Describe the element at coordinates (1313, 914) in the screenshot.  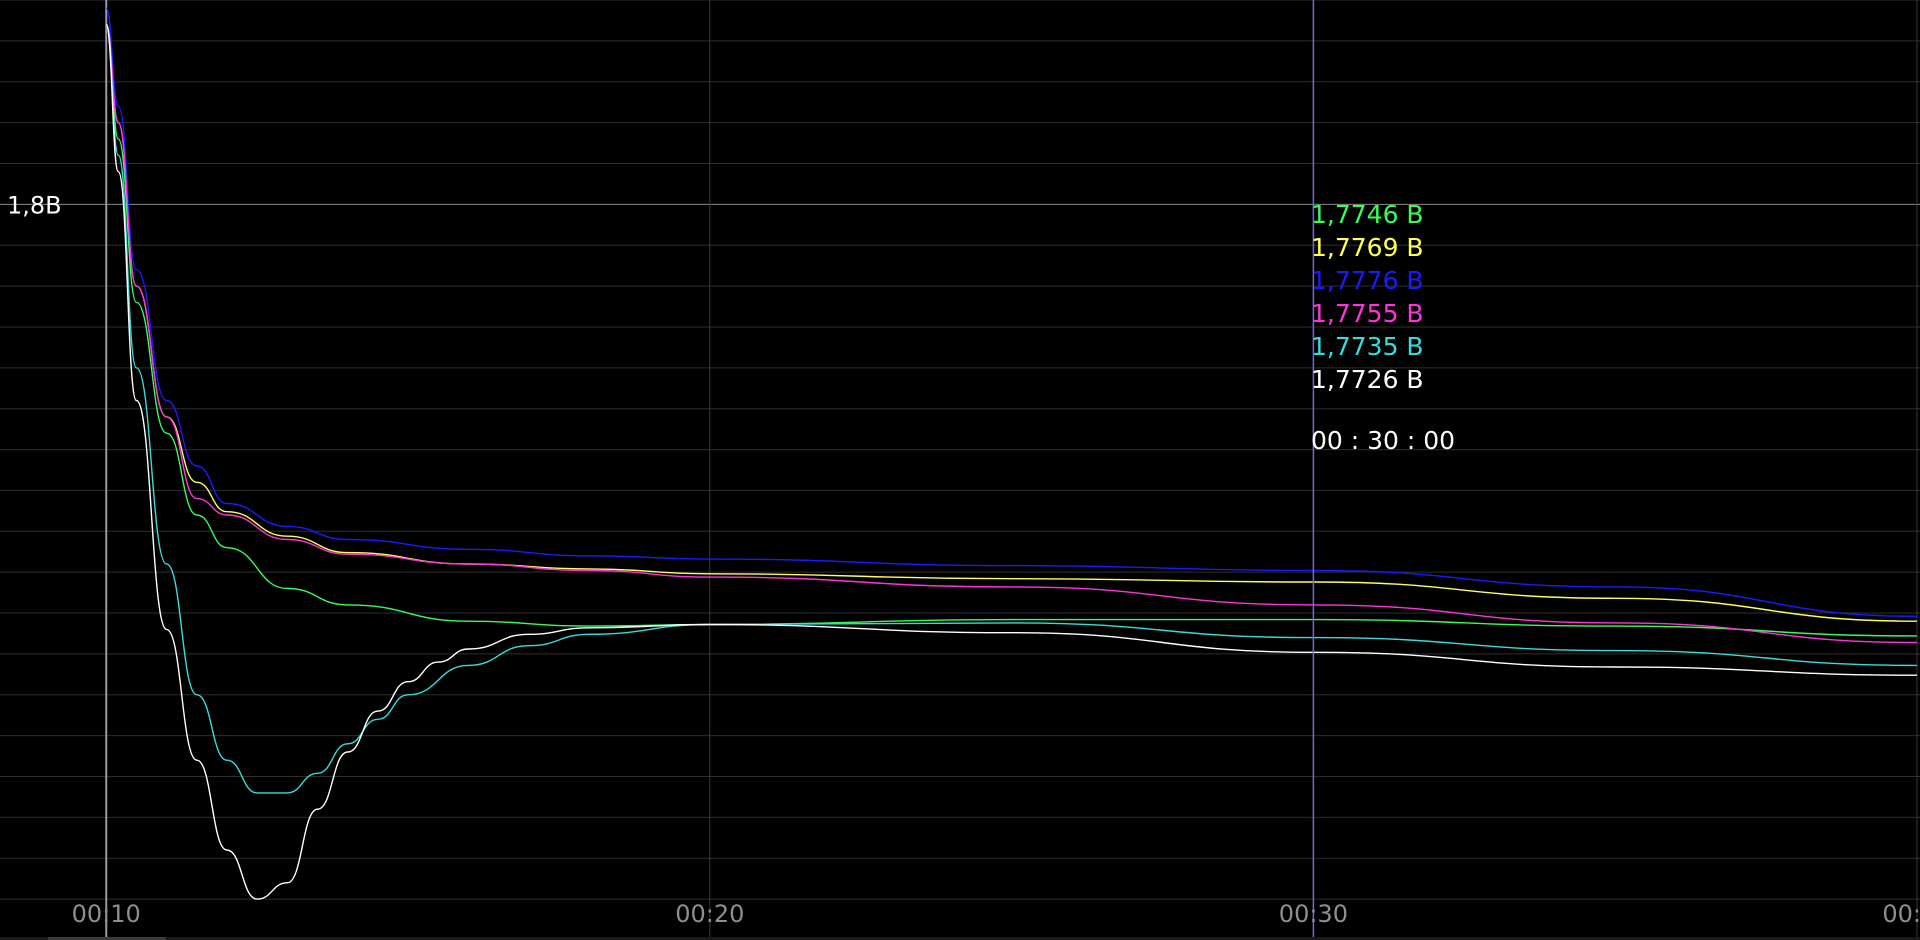
I see `x-tick-label: 00:30` at that location.